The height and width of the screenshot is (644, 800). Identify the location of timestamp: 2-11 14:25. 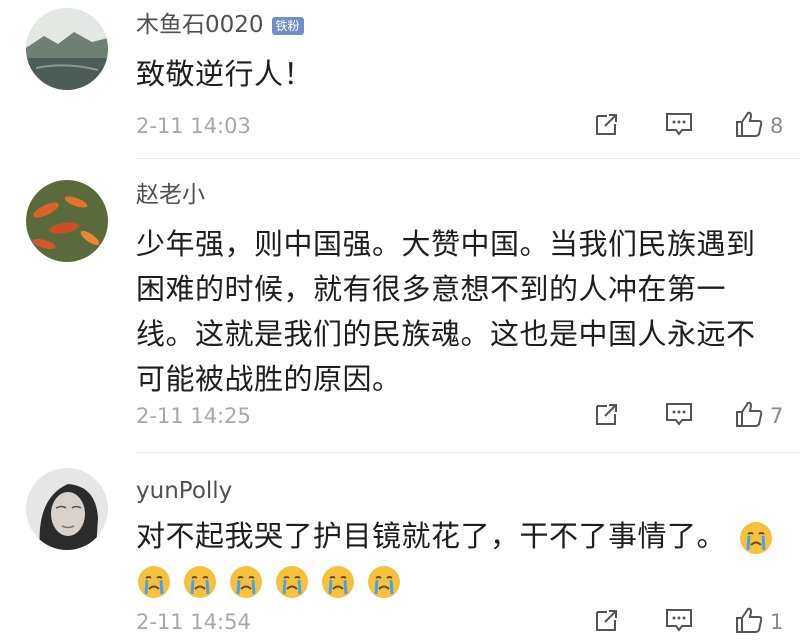
(193, 416).